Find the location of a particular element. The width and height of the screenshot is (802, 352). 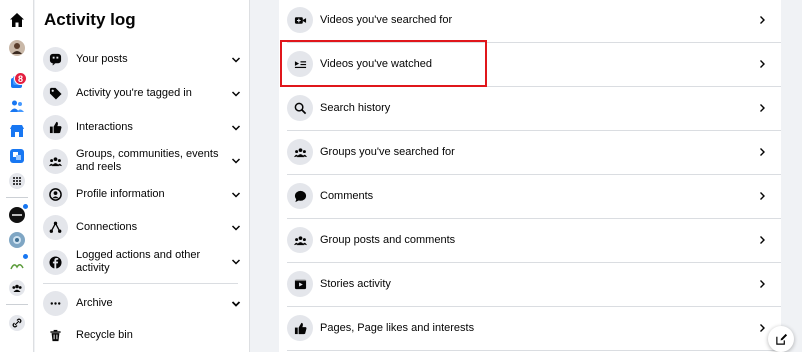

list-item-label: Groups you've searched for is located at coordinates (387, 152).